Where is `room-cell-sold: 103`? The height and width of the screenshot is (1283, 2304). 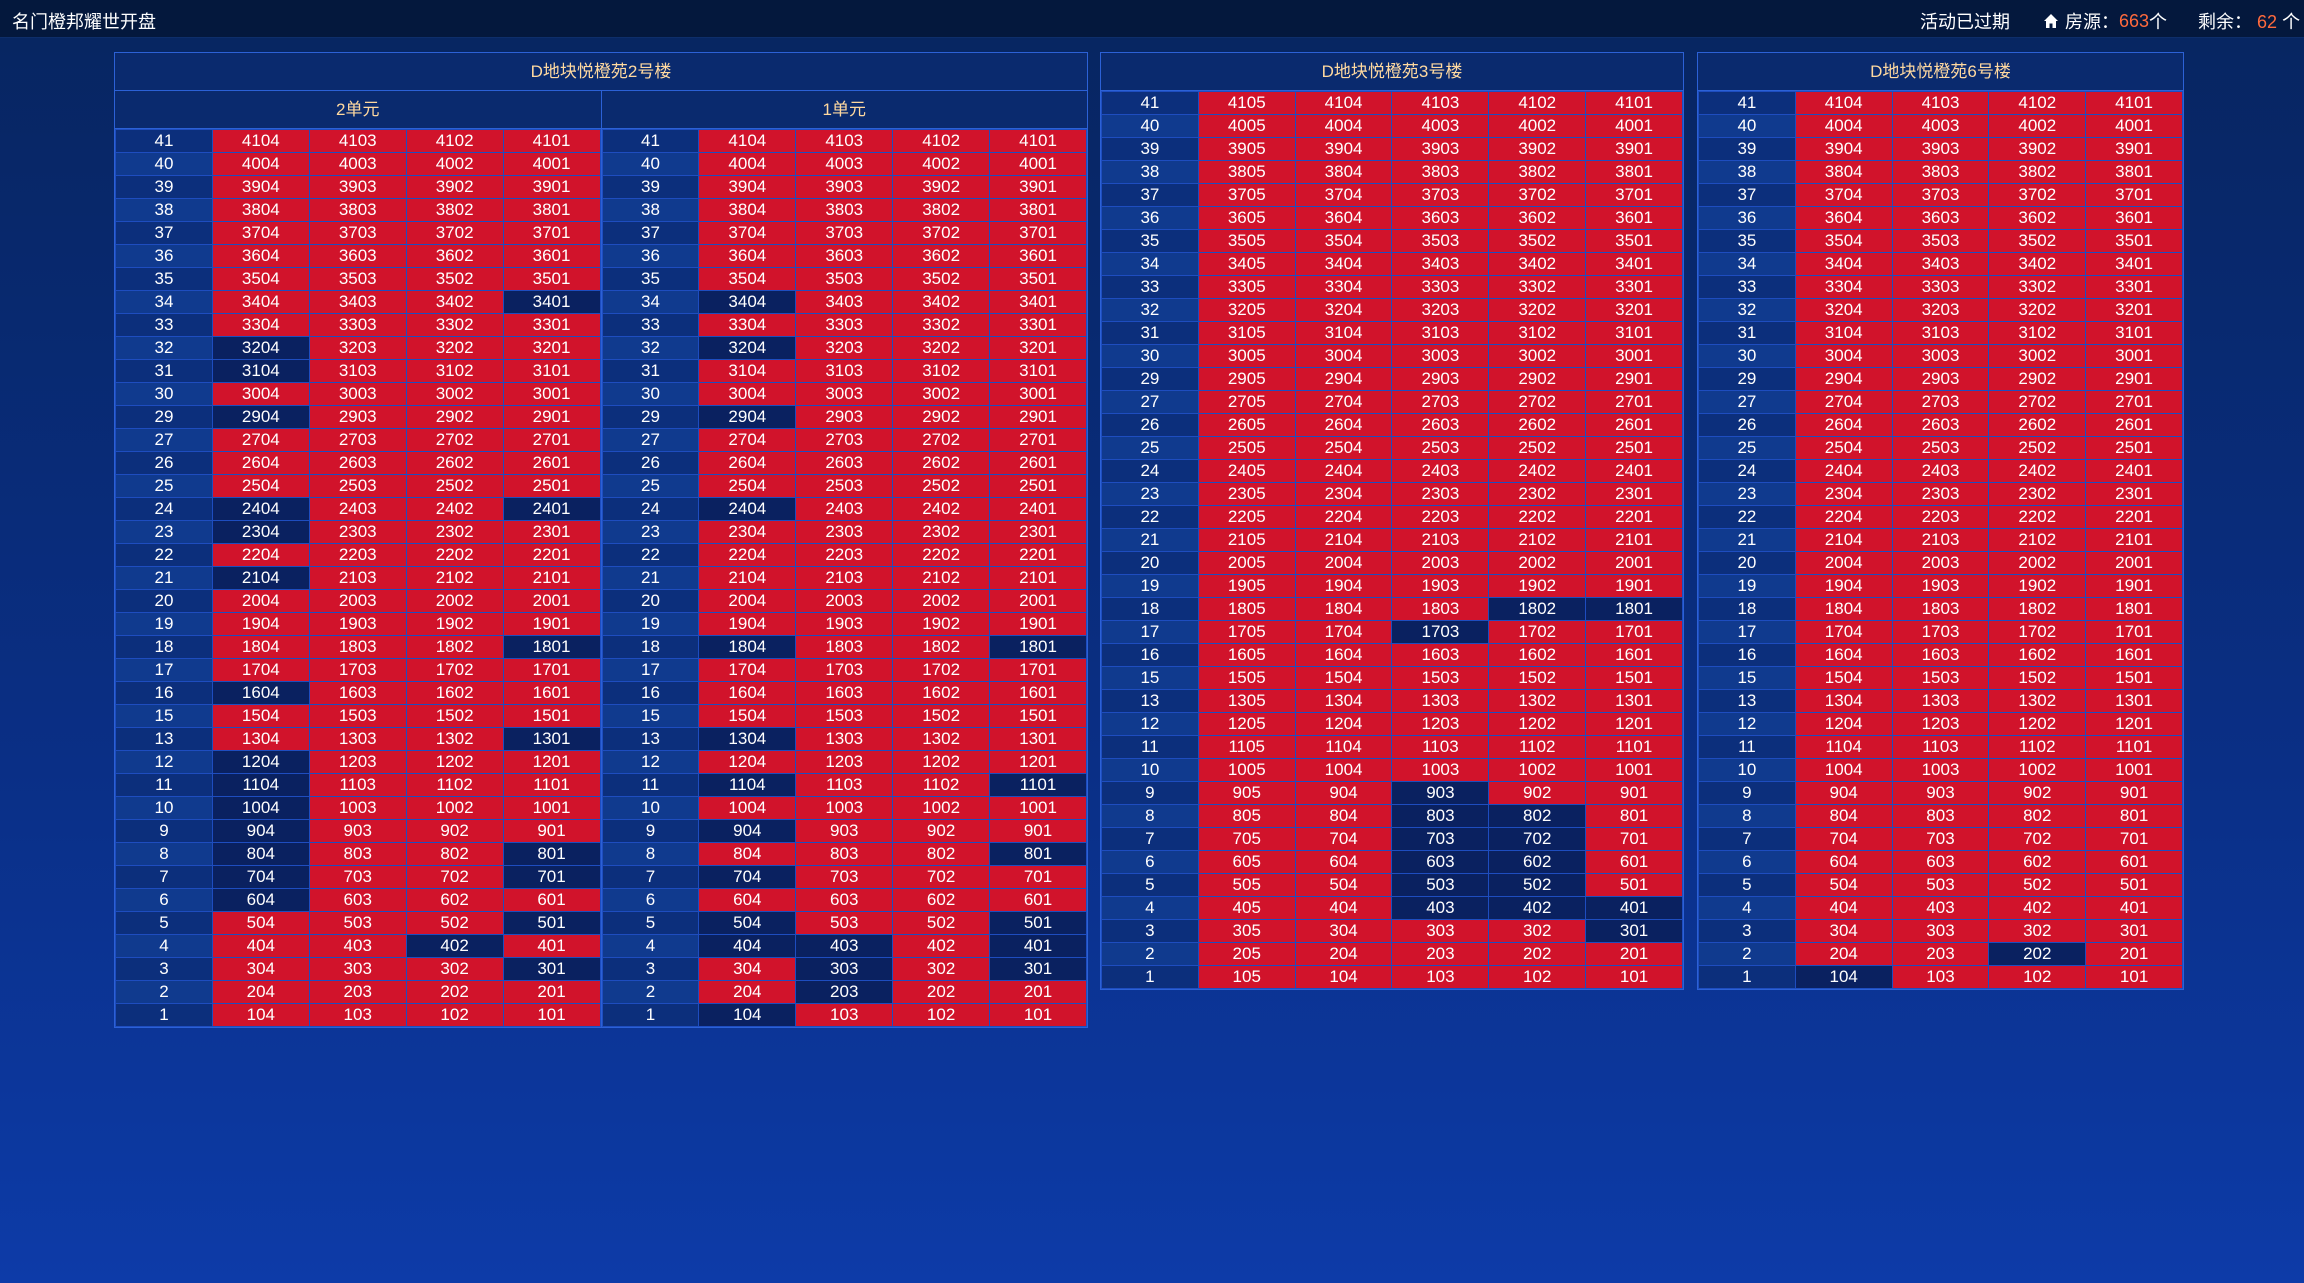
room-cell-sold: 103 is located at coordinates (357, 1015).